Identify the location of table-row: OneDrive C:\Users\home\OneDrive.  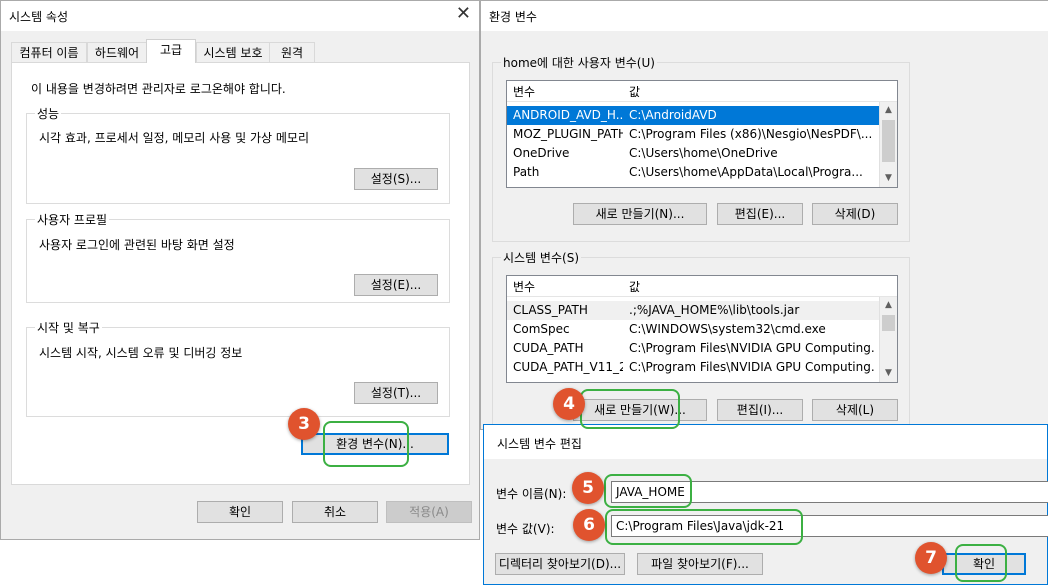
(693, 153).